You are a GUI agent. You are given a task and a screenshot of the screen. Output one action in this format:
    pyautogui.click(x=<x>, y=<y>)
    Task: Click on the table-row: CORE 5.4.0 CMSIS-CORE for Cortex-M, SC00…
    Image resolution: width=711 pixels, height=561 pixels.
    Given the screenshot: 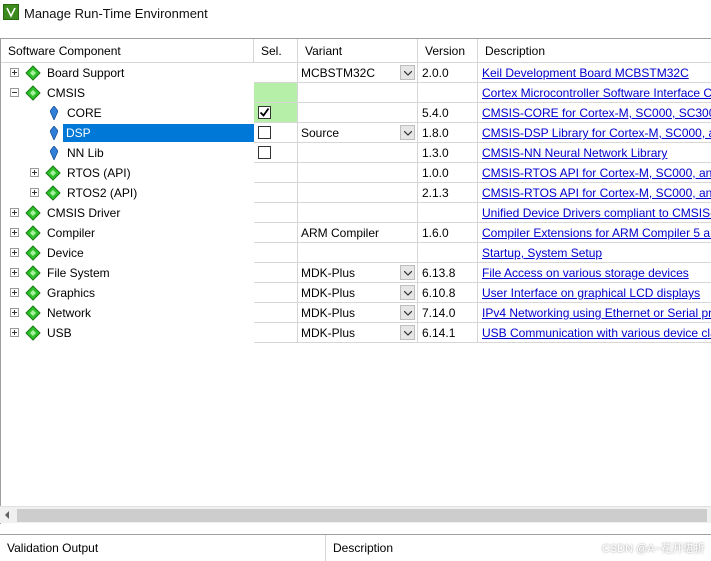 What is the action you would take?
    pyautogui.click(x=356, y=113)
    